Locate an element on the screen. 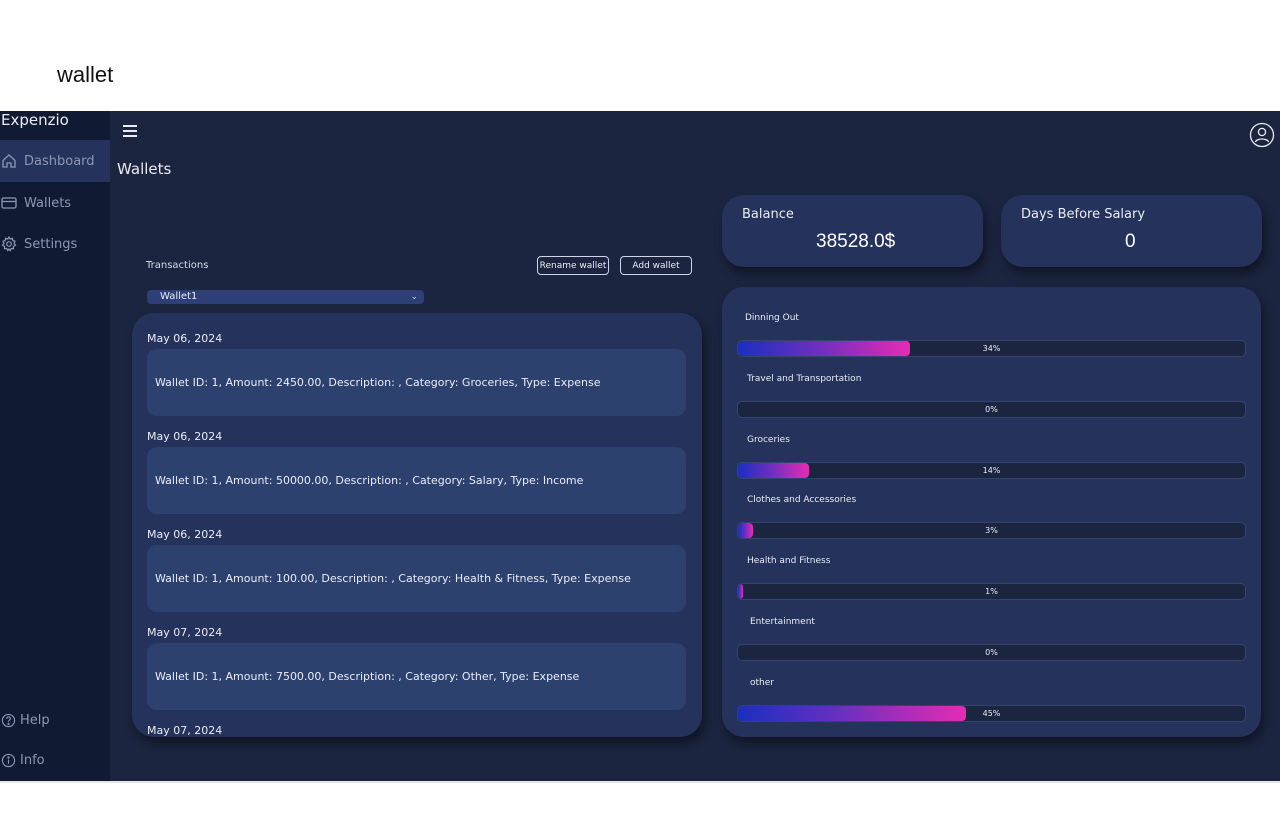 The image size is (1280, 832). category-name: Travel and Transportation is located at coordinates (804, 379).